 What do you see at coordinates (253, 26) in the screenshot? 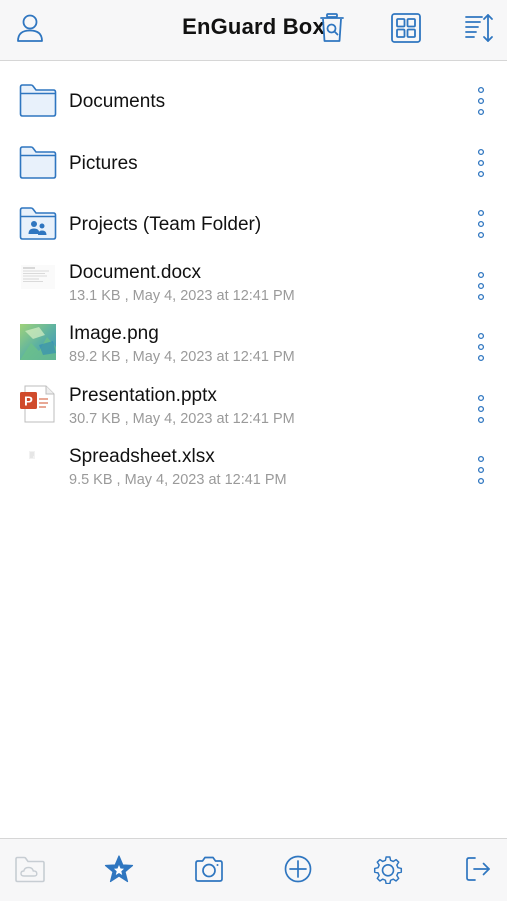
I see `page-title: EnGuard Box` at bounding box center [253, 26].